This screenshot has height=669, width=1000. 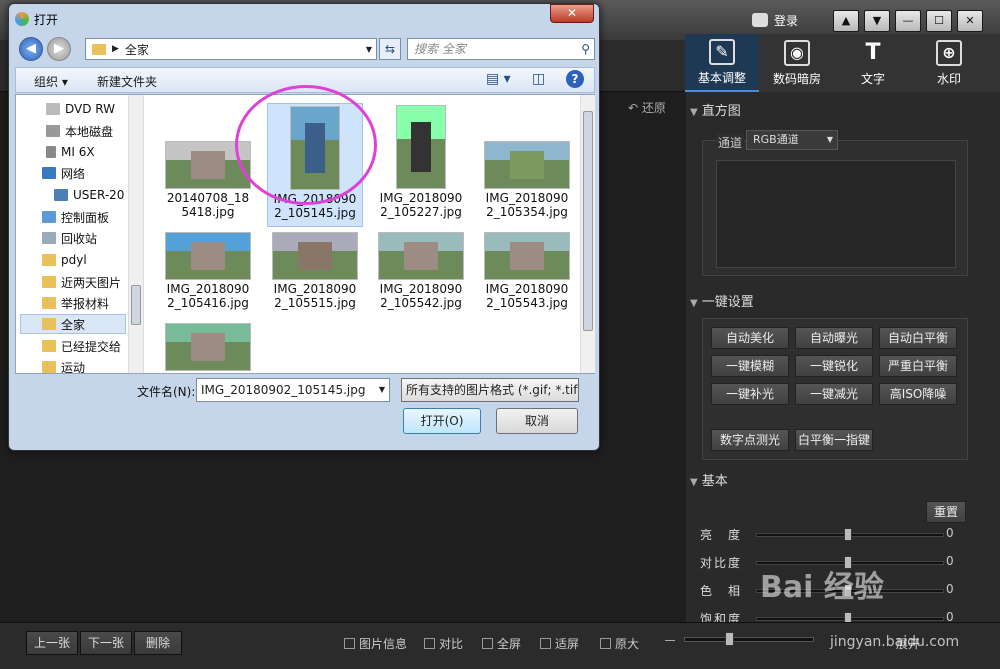 What do you see at coordinates (78, 152) in the screenshot?
I see `nav-item-label: MI 6X` at bounding box center [78, 152].